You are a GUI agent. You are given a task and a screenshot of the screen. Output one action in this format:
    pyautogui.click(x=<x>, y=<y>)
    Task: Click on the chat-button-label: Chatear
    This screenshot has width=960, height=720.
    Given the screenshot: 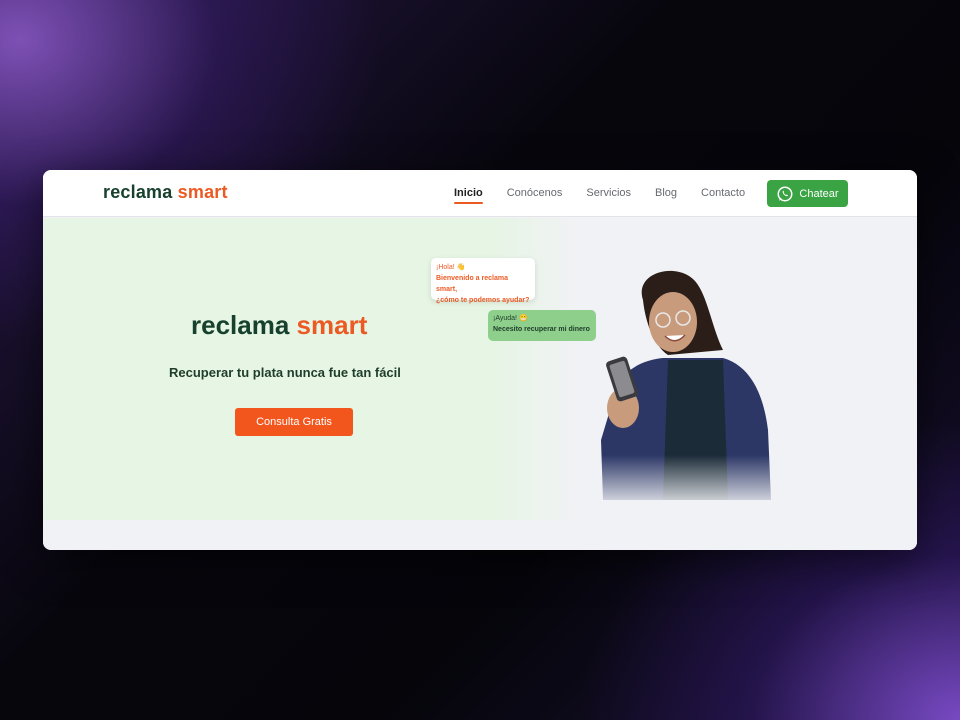 What is the action you would take?
    pyautogui.click(x=819, y=193)
    